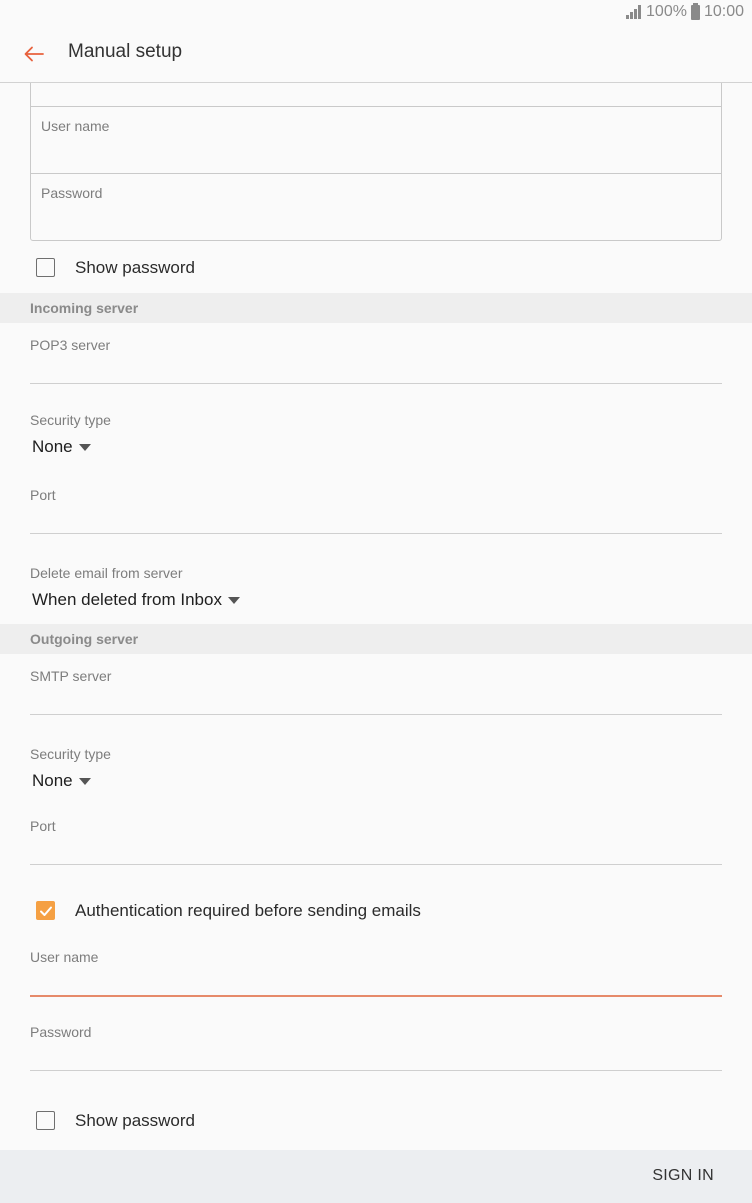  What do you see at coordinates (43, 826) in the screenshot?
I see `outgoing-port-label: Port` at bounding box center [43, 826].